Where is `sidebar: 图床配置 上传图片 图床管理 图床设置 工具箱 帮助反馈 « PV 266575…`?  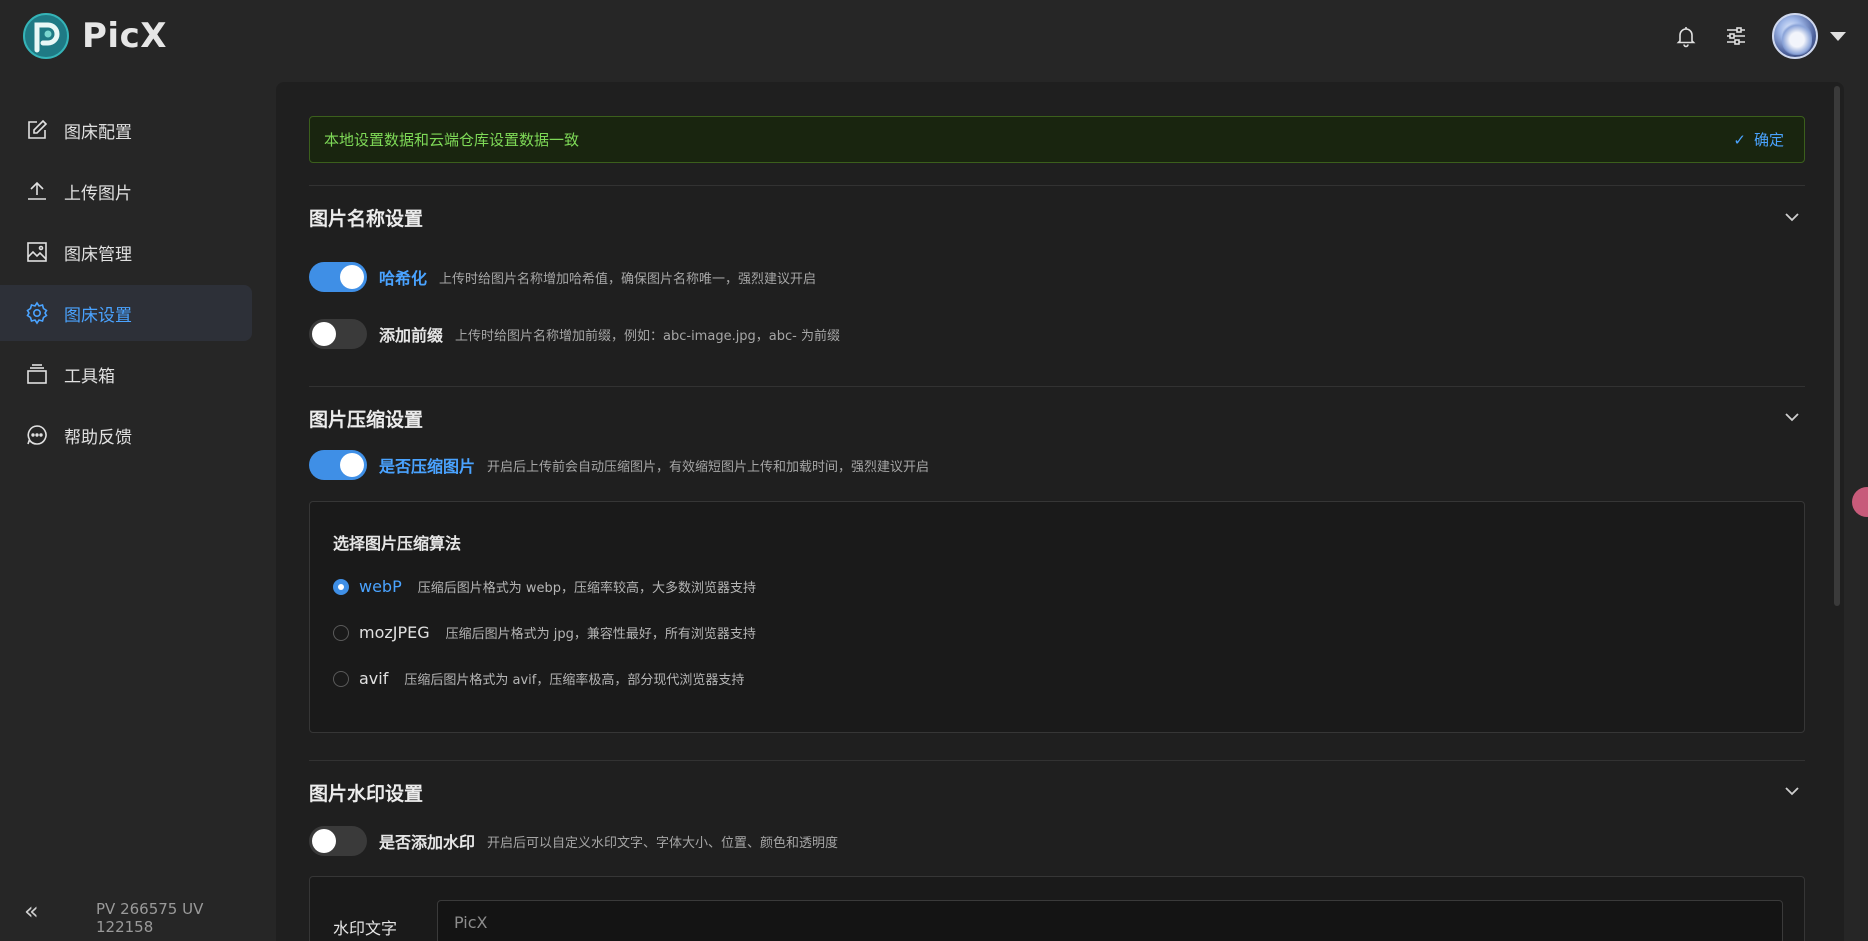
sidebar: 图床配置 上传图片 图床管理 图床设置 工具箱 帮助反馈 « PV 266575… is located at coordinates (131, 506).